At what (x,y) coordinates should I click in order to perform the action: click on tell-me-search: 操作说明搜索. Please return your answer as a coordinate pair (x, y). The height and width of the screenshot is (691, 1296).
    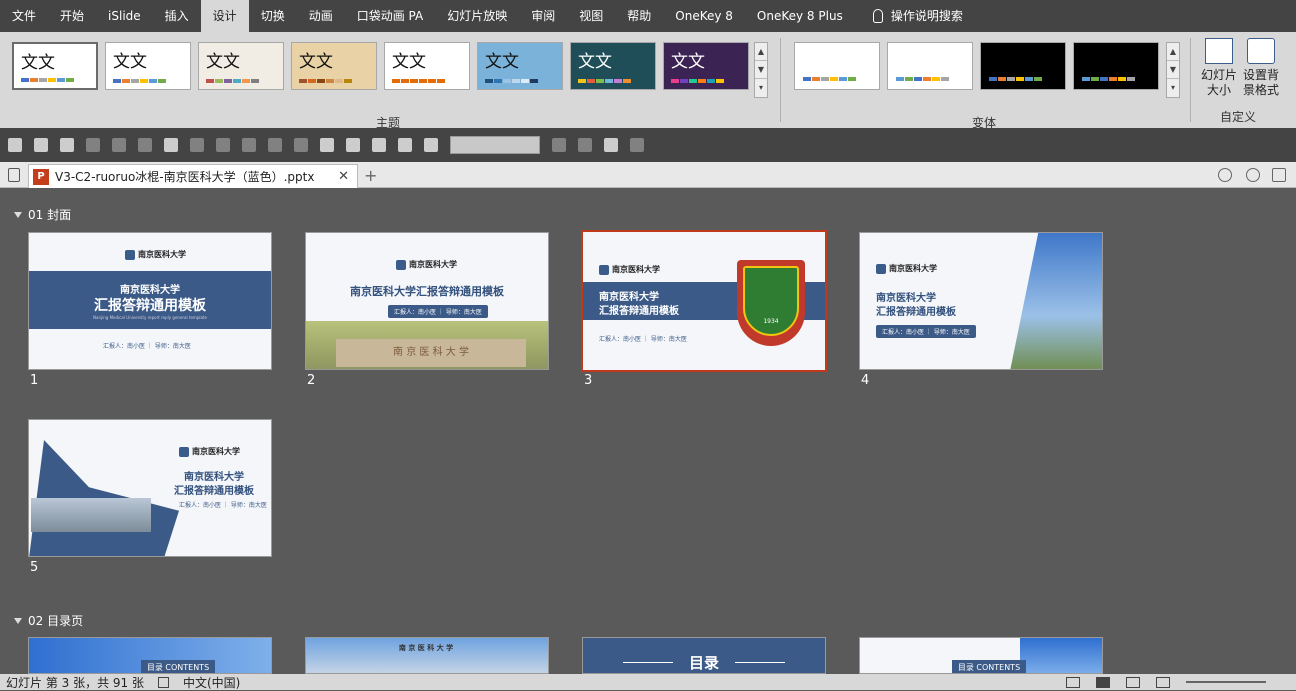
    Looking at the image, I should click on (918, 16).